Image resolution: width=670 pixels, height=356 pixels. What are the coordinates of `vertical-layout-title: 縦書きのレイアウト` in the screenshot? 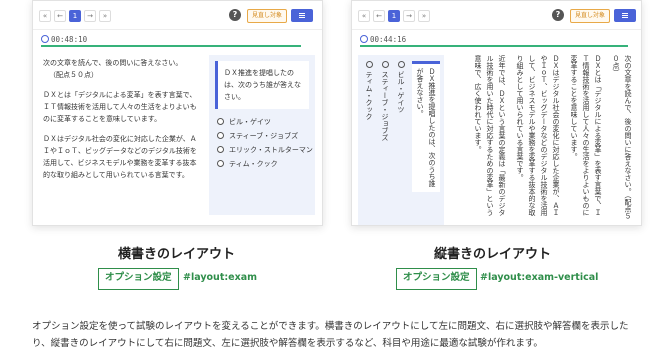 It's located at (493, 254).